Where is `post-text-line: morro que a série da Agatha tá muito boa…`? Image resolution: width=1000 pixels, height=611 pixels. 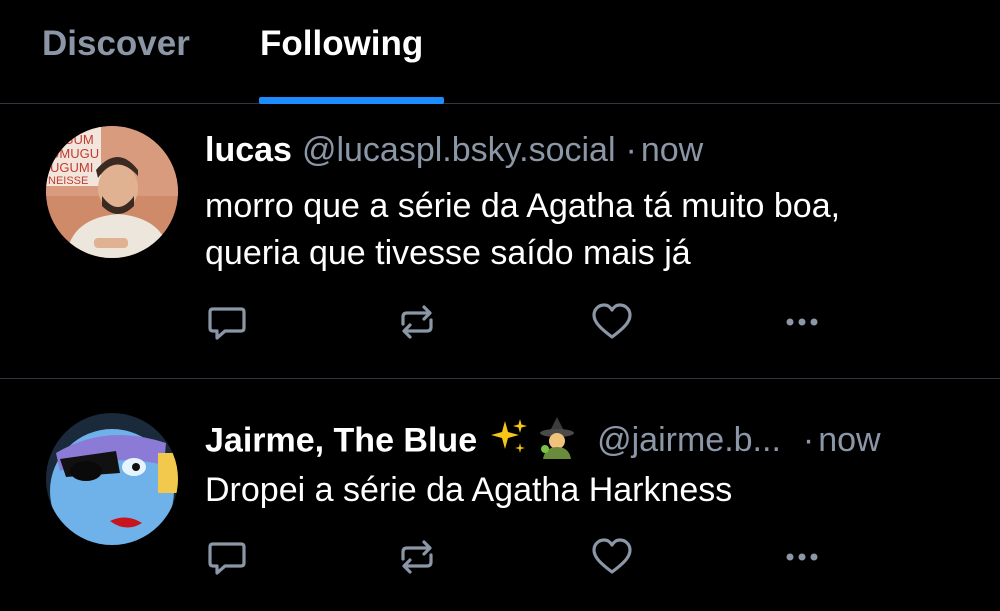 post-text-line: morro que a série da Agatha tá muito boa… is located at coordinates (523, 206).